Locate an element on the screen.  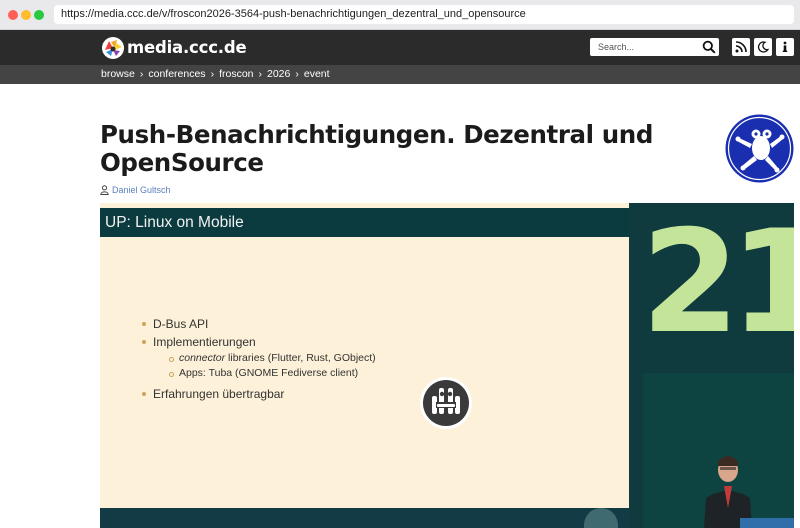
stage-backdrop: 21 is located at coordinates (711, 365).